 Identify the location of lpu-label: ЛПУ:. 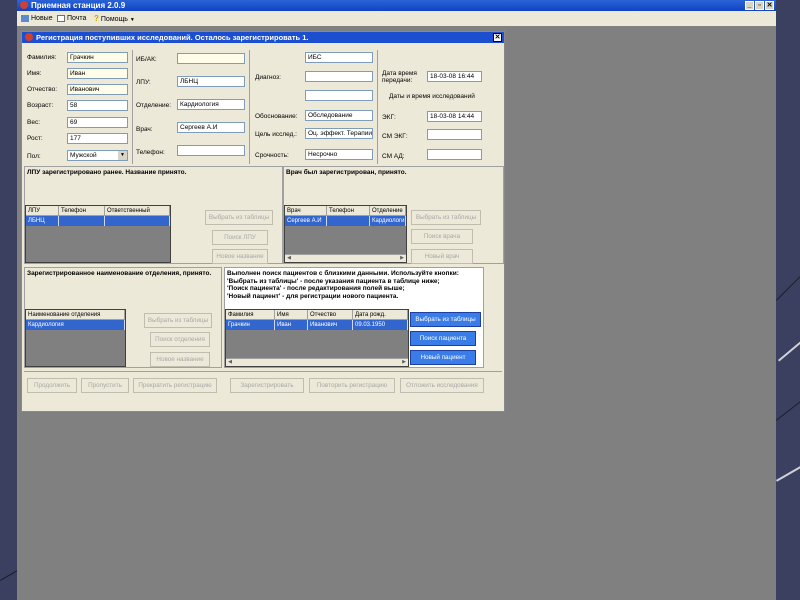
(143, 82).